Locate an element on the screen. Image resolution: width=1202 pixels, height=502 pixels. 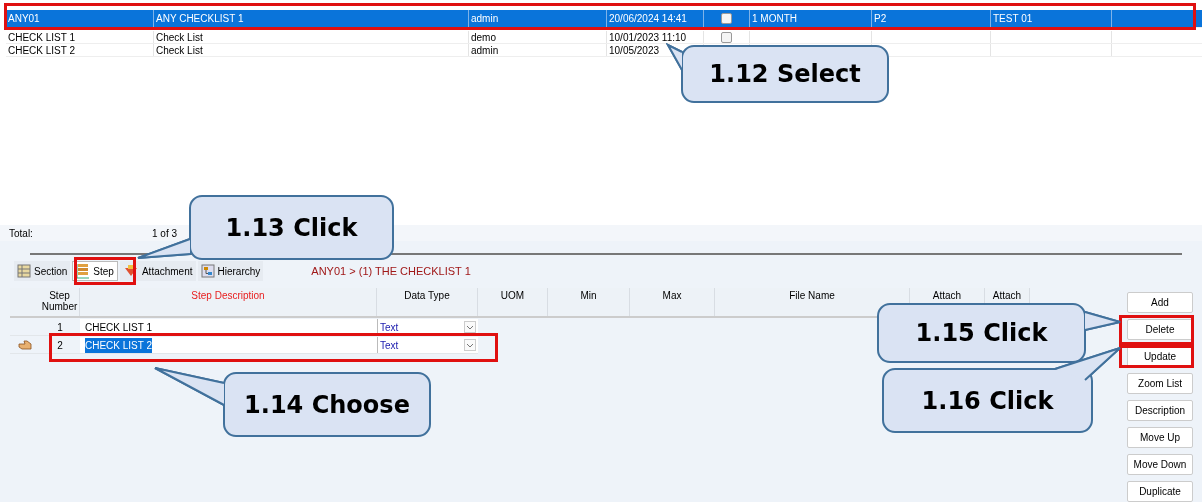
data-type-dropdown: Text is located at coordinates (427, 345).